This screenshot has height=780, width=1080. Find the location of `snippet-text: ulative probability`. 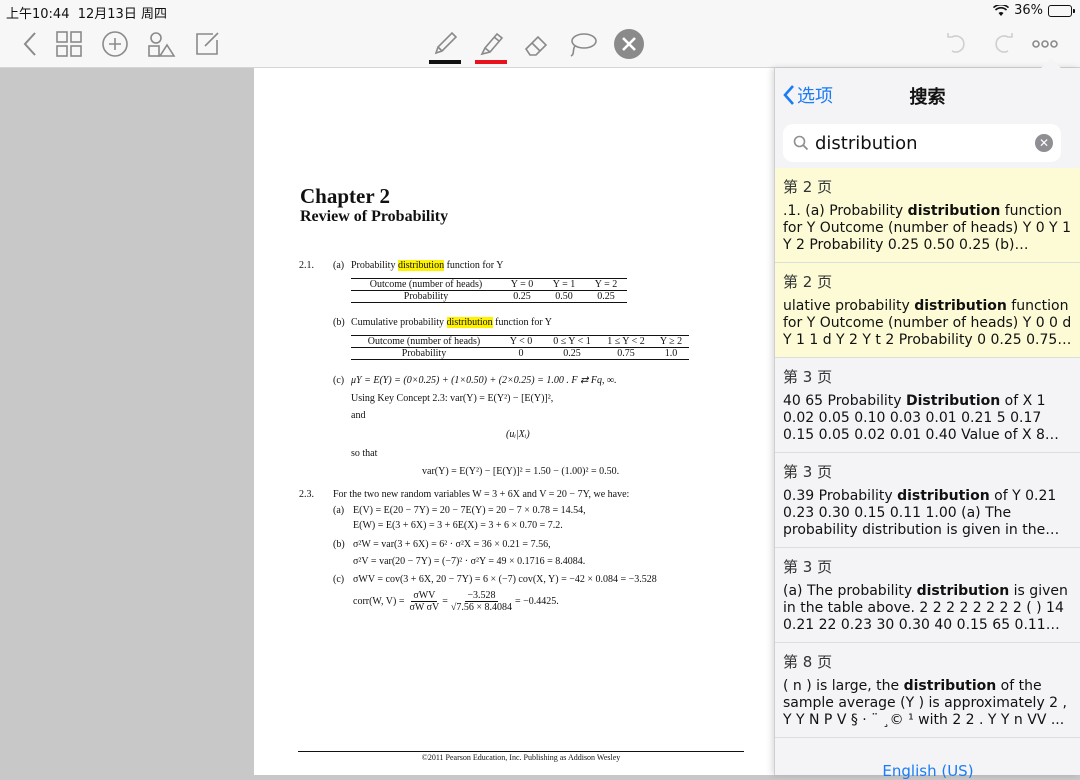

snippet-text: ulative probability is located at coordinates (849, 306).